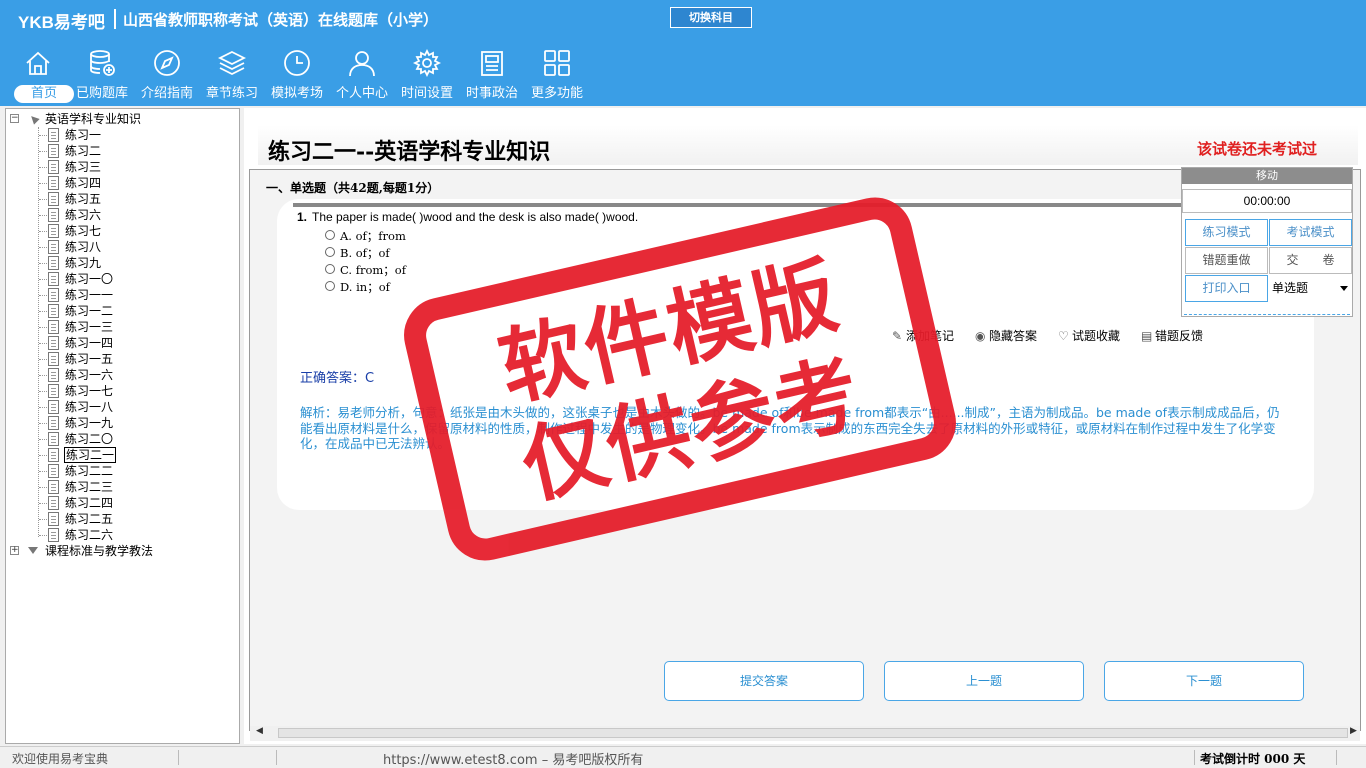 The width and height of the screenshot is (1366, 768). What do you see at coordinates (40, 75) in the screenshot?
I see `nav-home: 首页` at bounding box center [40, 75].